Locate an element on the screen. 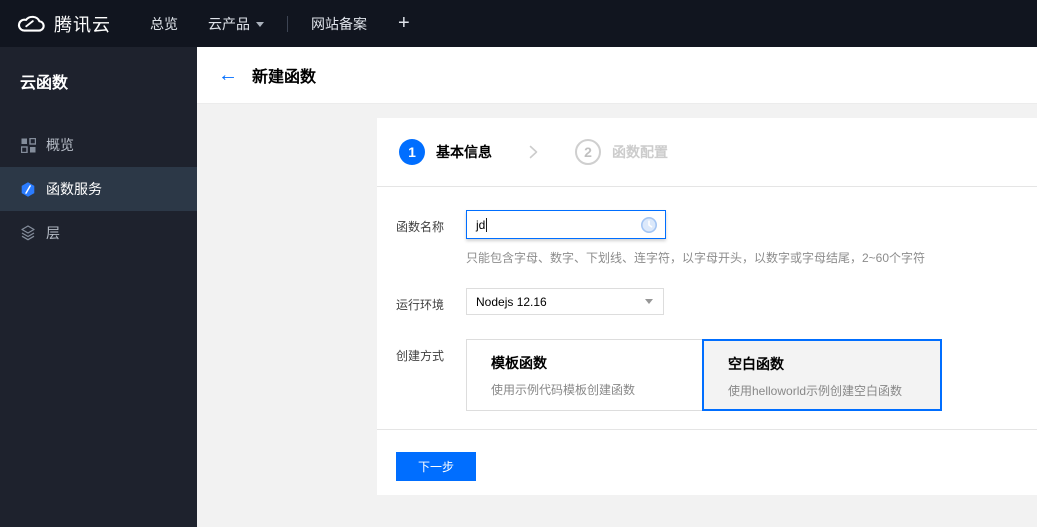  card-title: 空白函数 is located at coordinates (756, 364).